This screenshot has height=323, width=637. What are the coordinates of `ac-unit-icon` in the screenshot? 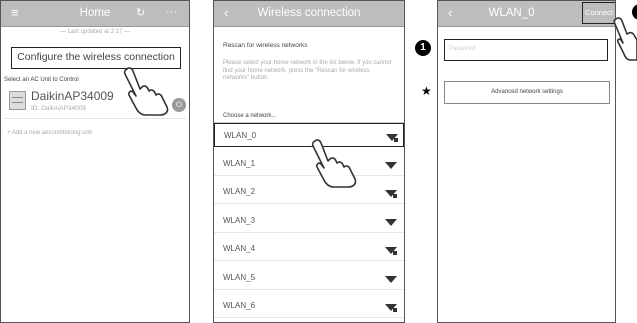 It's located at (17, 100).